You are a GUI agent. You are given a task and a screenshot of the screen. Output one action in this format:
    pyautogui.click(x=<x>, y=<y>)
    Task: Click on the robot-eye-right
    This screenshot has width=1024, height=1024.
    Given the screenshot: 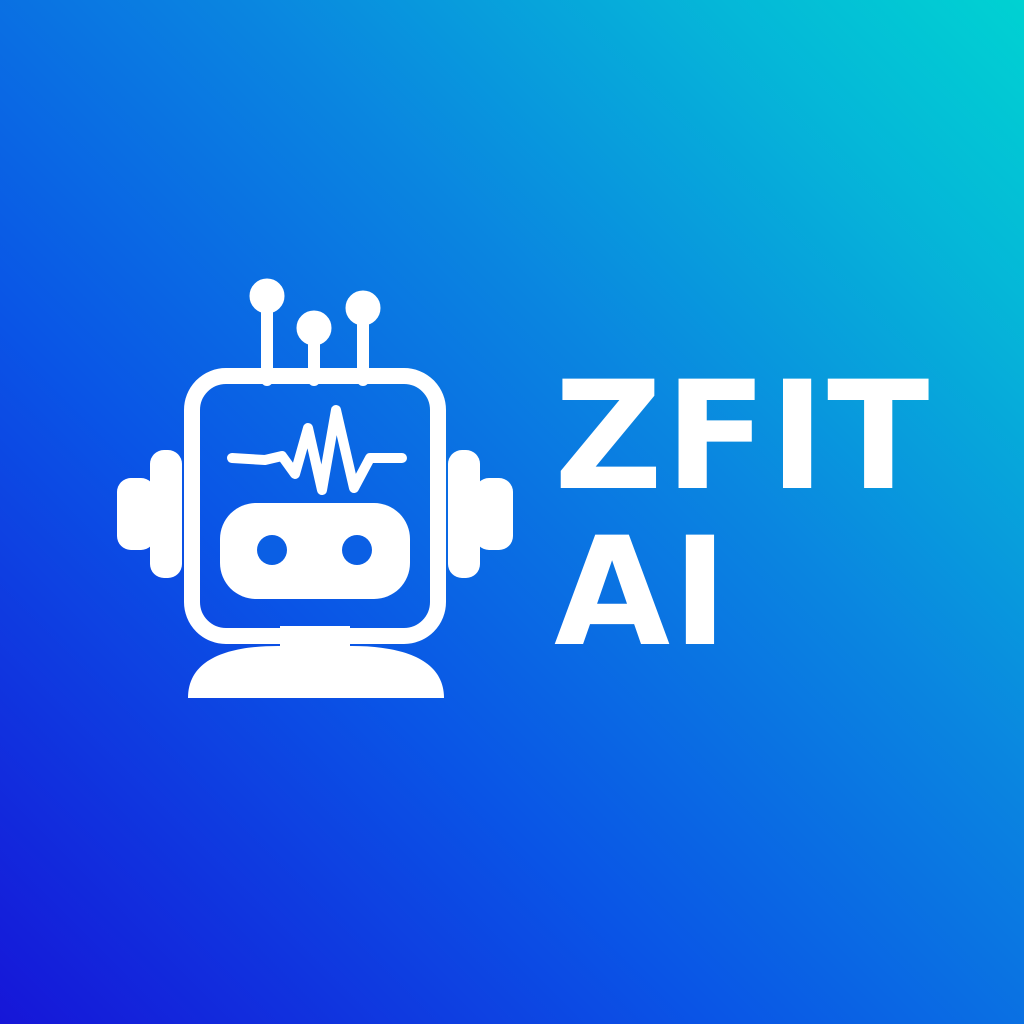 What is the action you would take?
    pyautogui.click(x=357, y=550)
    